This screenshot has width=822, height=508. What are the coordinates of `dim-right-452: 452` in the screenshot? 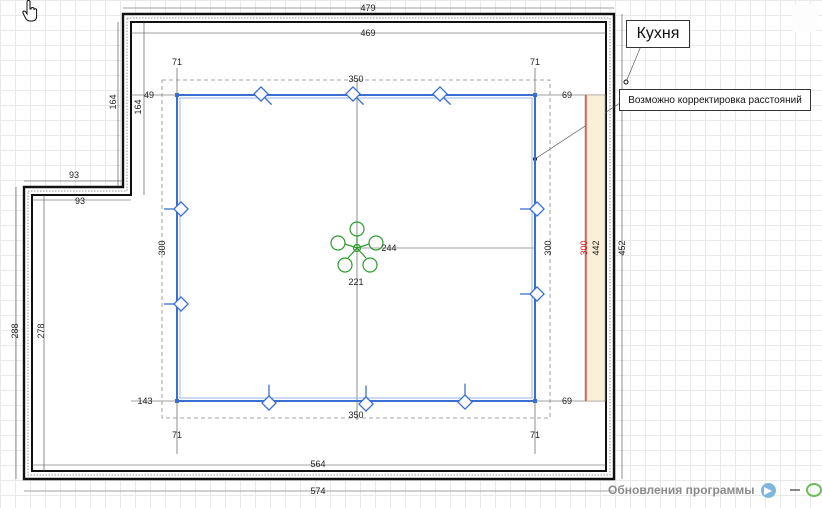 It's located at (622, 247).